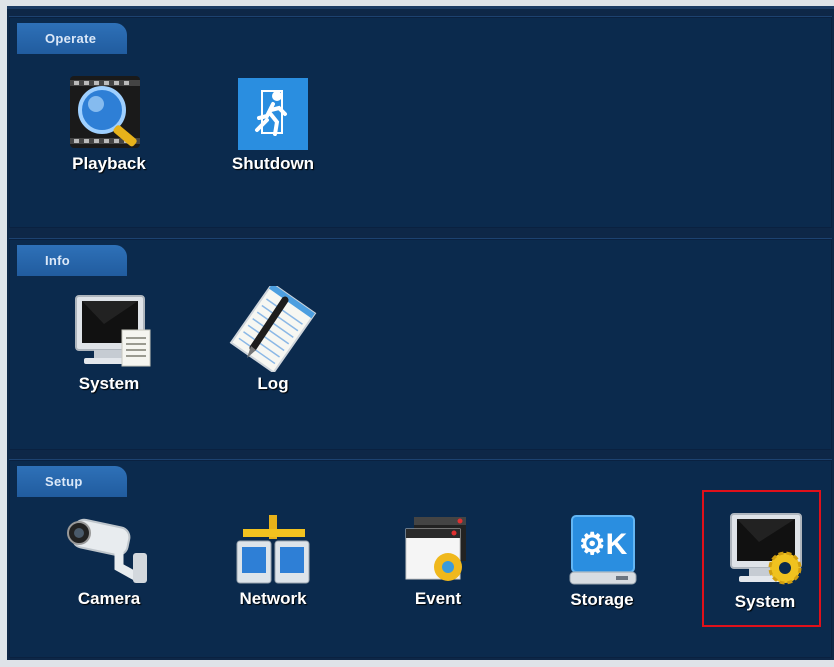  I want to click on operate-tab: Operate, so click(72, 38).